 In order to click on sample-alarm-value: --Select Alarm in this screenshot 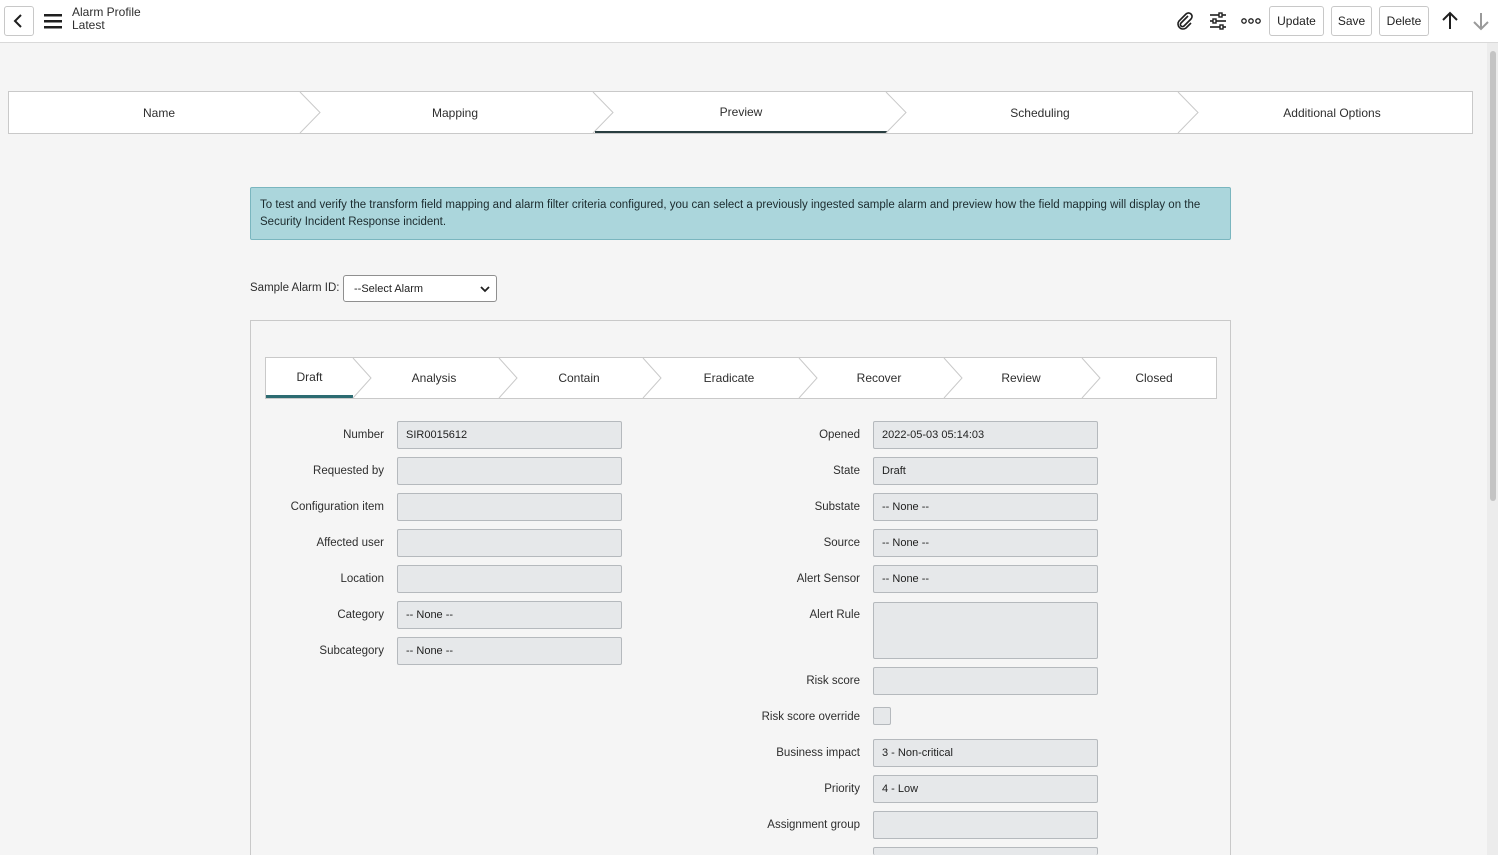, I will do `click(389, 288)`.